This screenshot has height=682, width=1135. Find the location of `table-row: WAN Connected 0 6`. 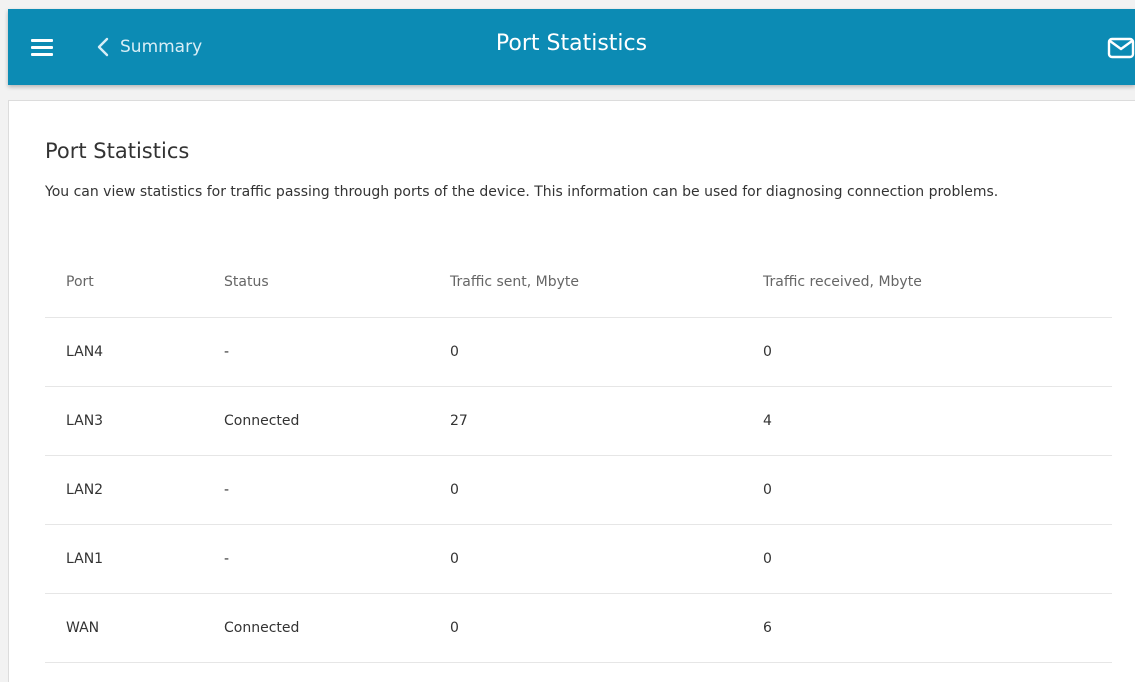

table-row: WAN Connected 0 6 is located at coordinates (578, 628).